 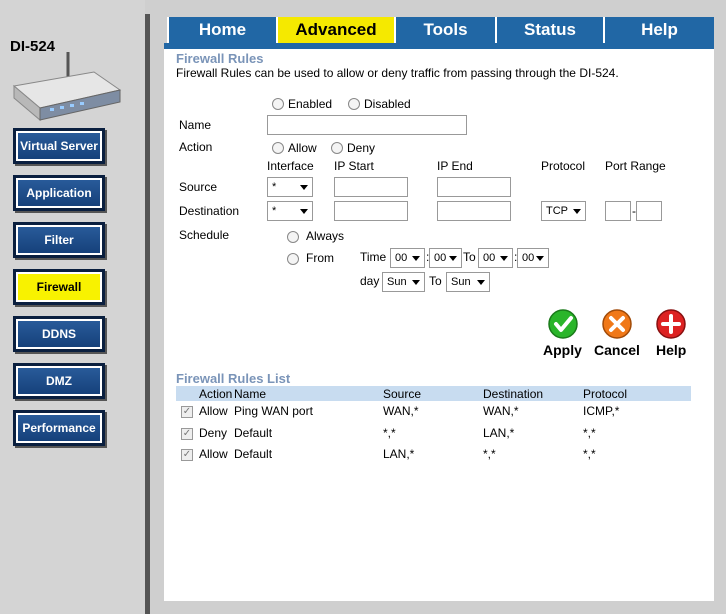 I want to click on apply-check-icon, so click(x=563, y=324).